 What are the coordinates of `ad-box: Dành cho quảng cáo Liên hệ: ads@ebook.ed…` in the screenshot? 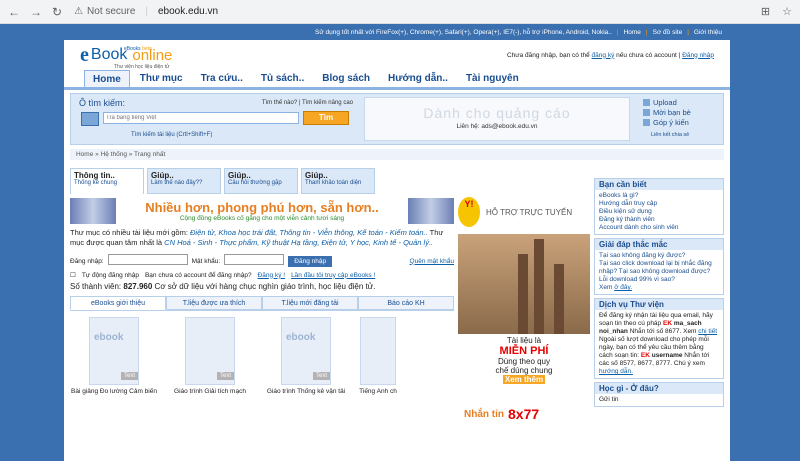 It's located at (497, 119).